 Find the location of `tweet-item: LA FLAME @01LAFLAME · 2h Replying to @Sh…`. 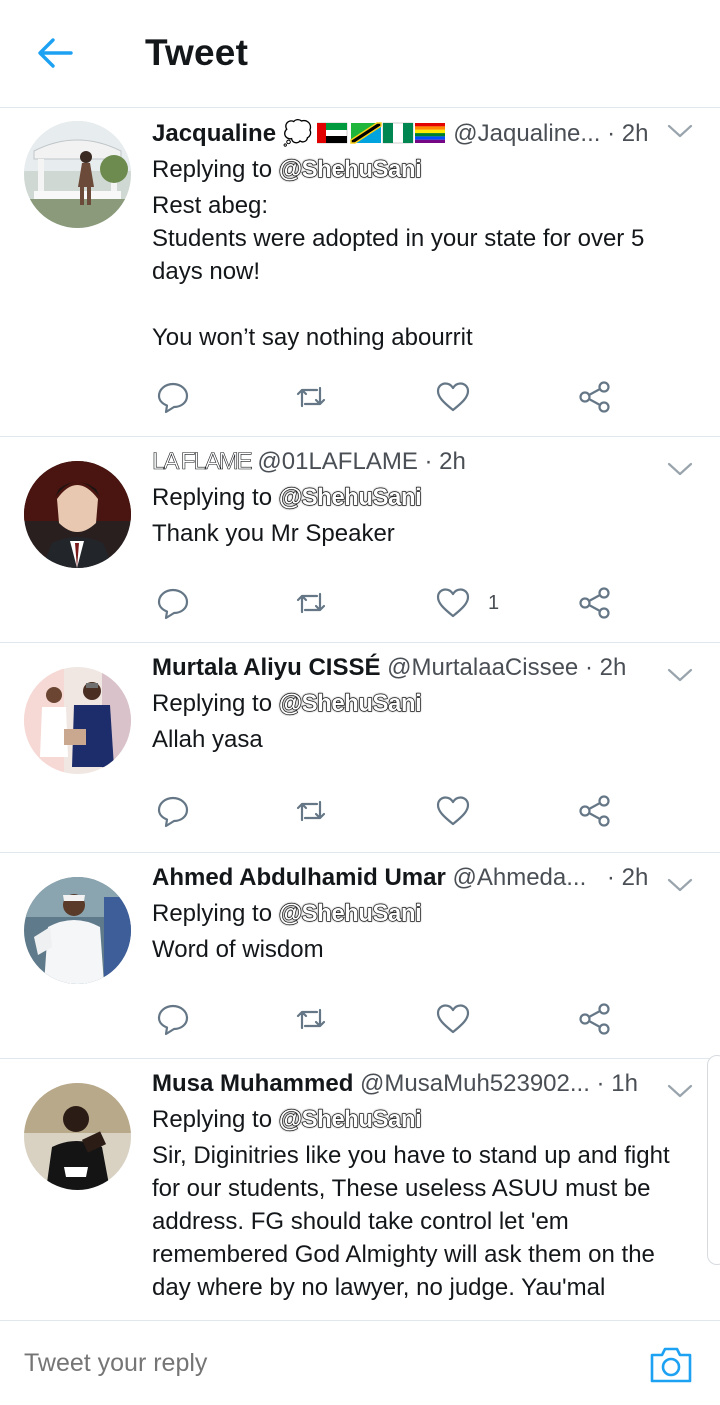

tweet-item: LA FLAME @01LAFLAME · 2h Replying to @Sh… is located at coordinates (360, 540).